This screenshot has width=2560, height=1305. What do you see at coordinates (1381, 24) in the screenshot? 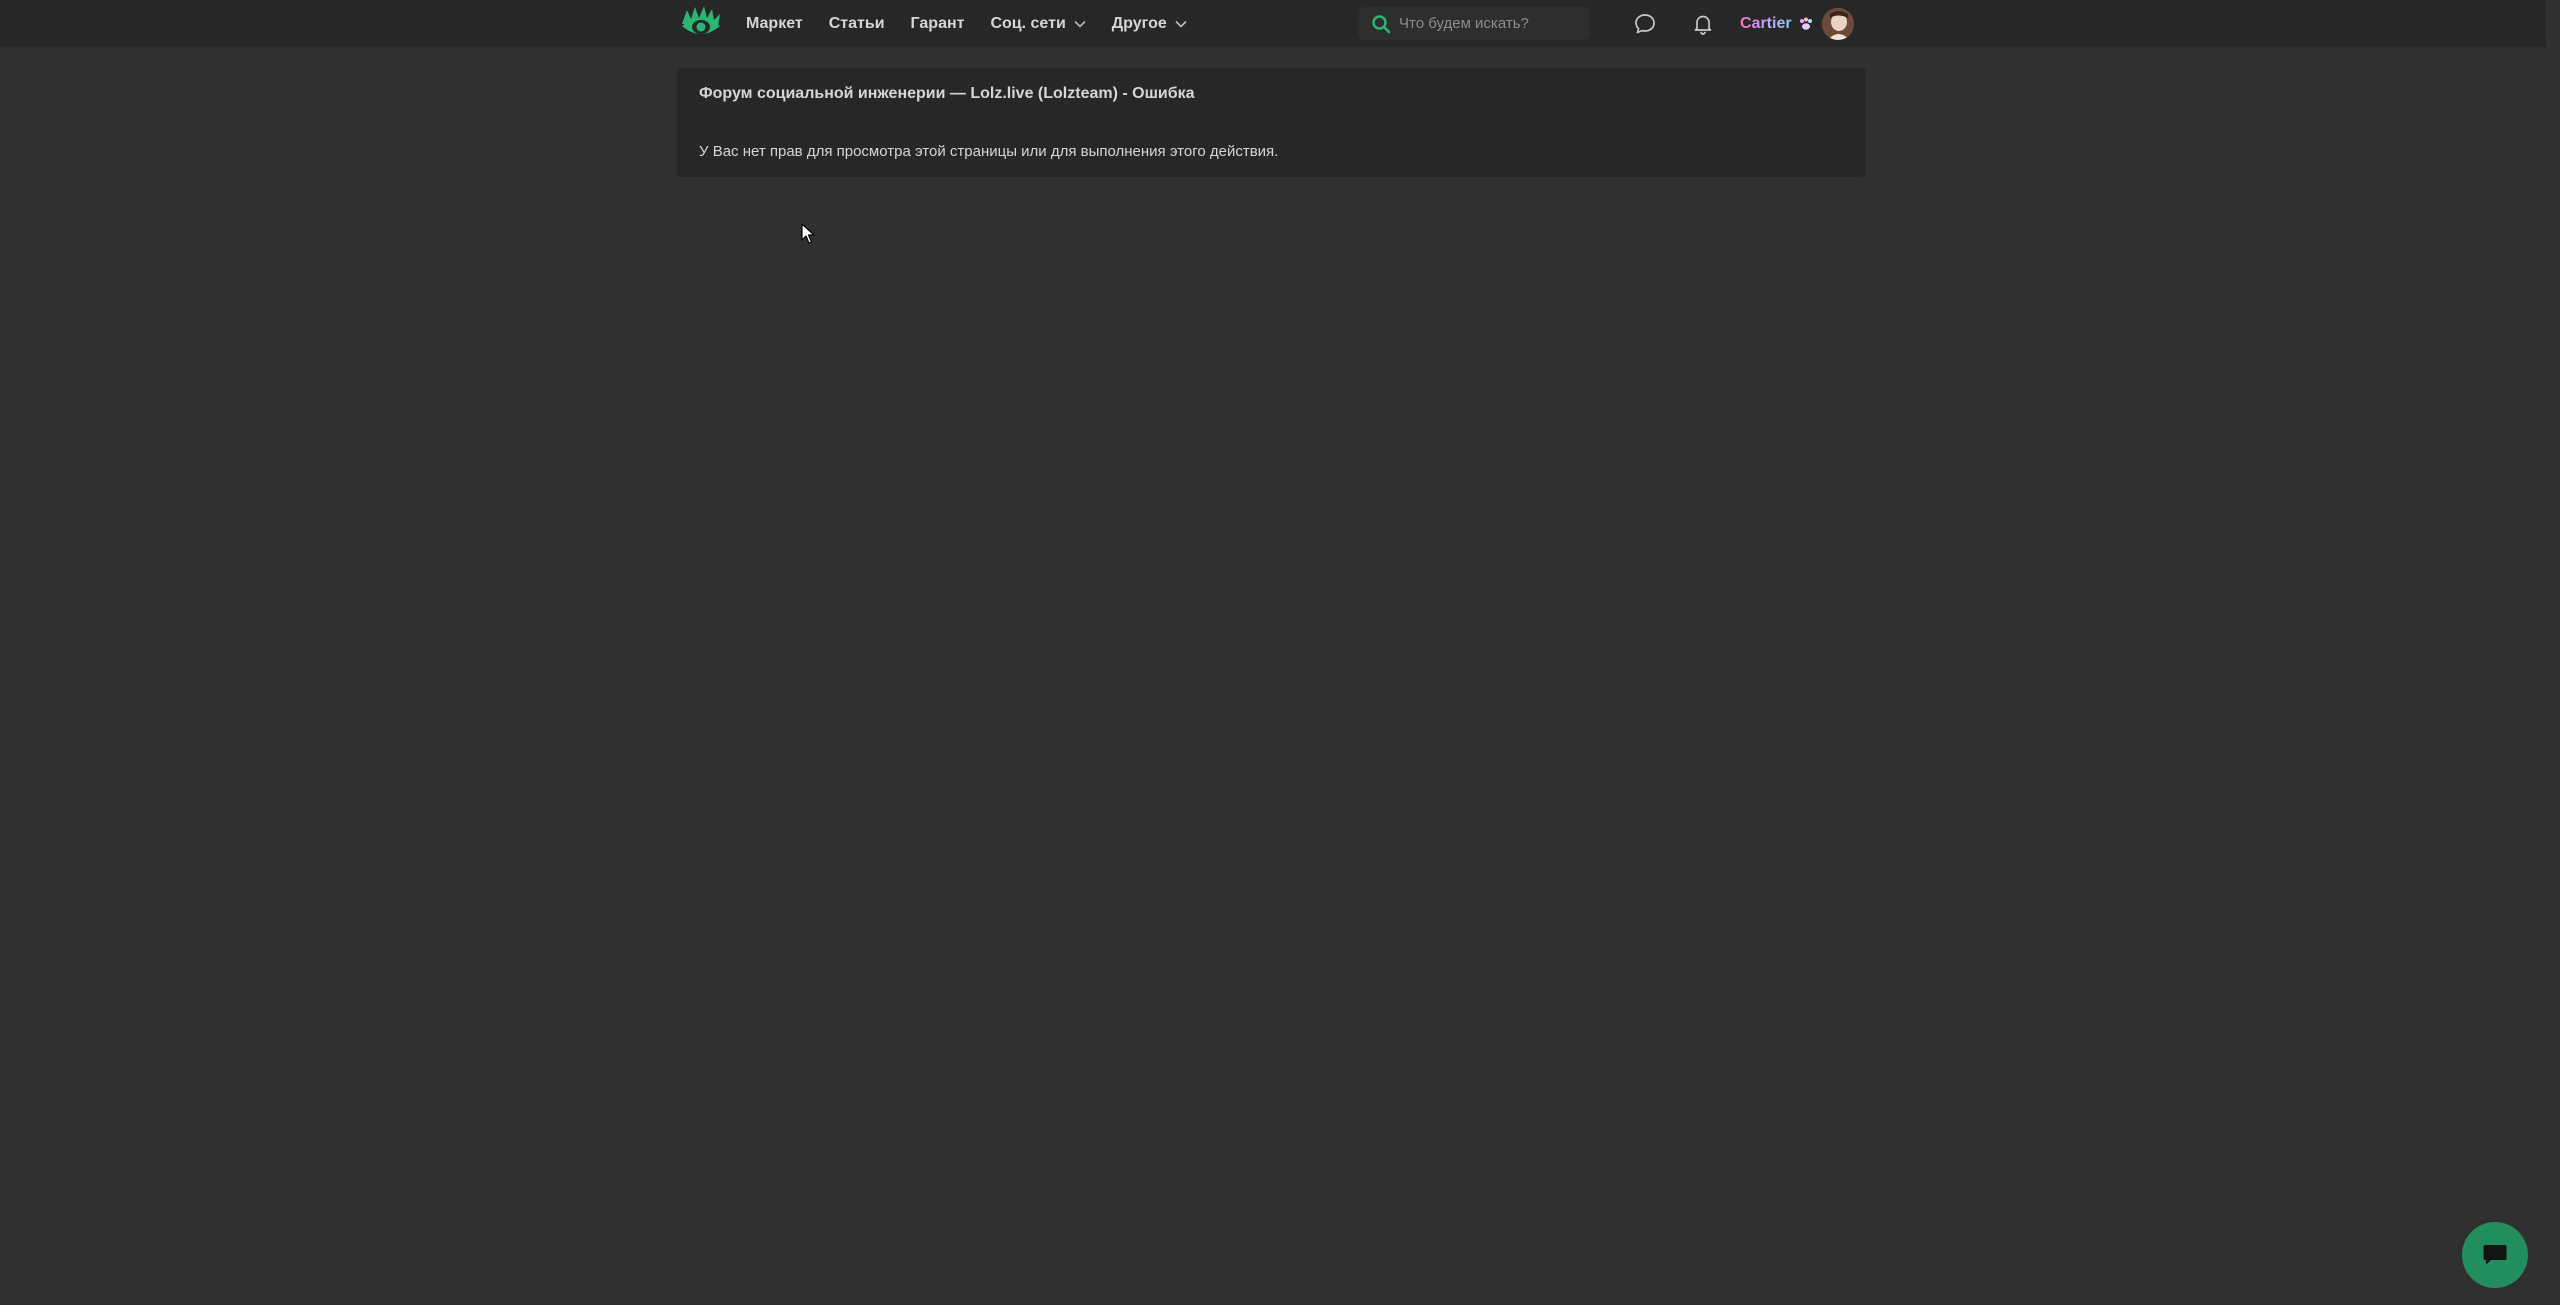
I see `search-icon` at bounding box center [1381, 24].